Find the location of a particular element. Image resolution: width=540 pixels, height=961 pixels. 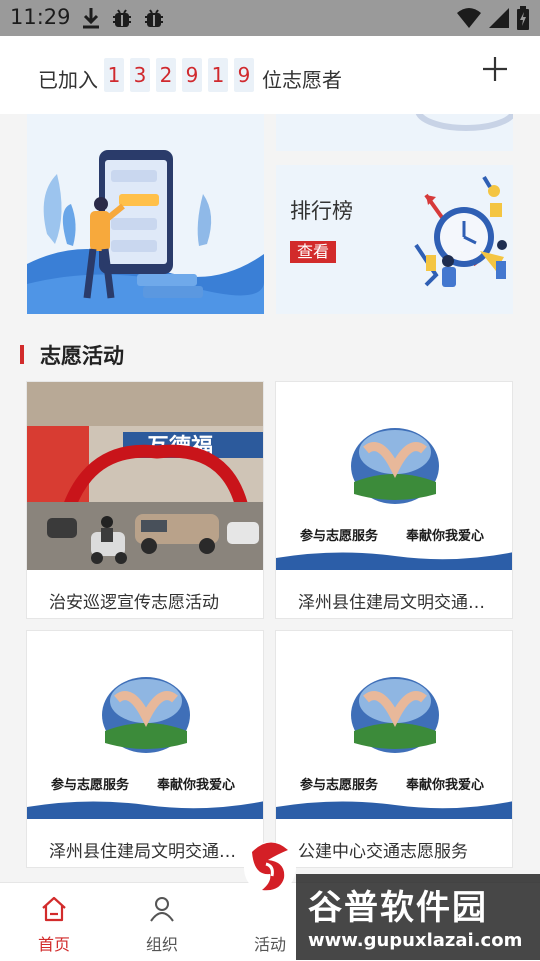

phone-illustration is located at coordinates (145, 232).